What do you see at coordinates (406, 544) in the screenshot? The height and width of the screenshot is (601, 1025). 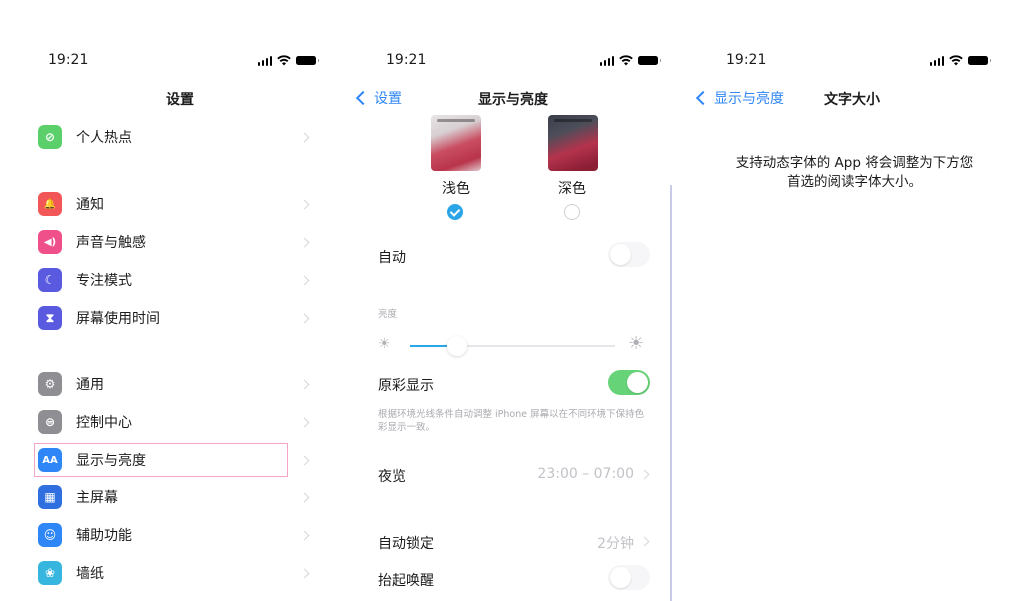 I see `autolock-label: 自动锁定` at bounding box center [406, 544].